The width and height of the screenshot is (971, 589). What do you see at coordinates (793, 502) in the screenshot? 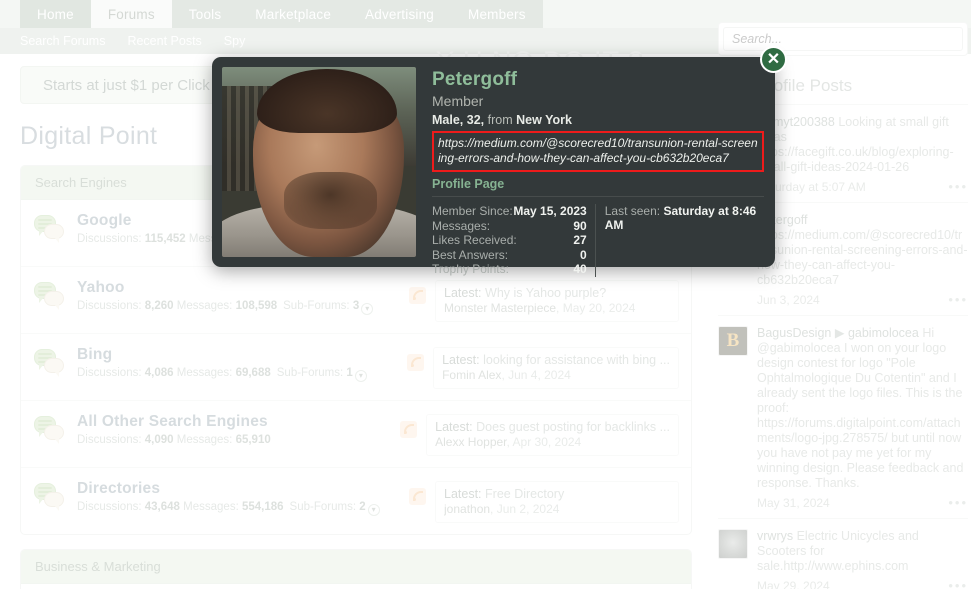
I see `profile-post-date: May 31, 2024` at bounding box center [793, 502].